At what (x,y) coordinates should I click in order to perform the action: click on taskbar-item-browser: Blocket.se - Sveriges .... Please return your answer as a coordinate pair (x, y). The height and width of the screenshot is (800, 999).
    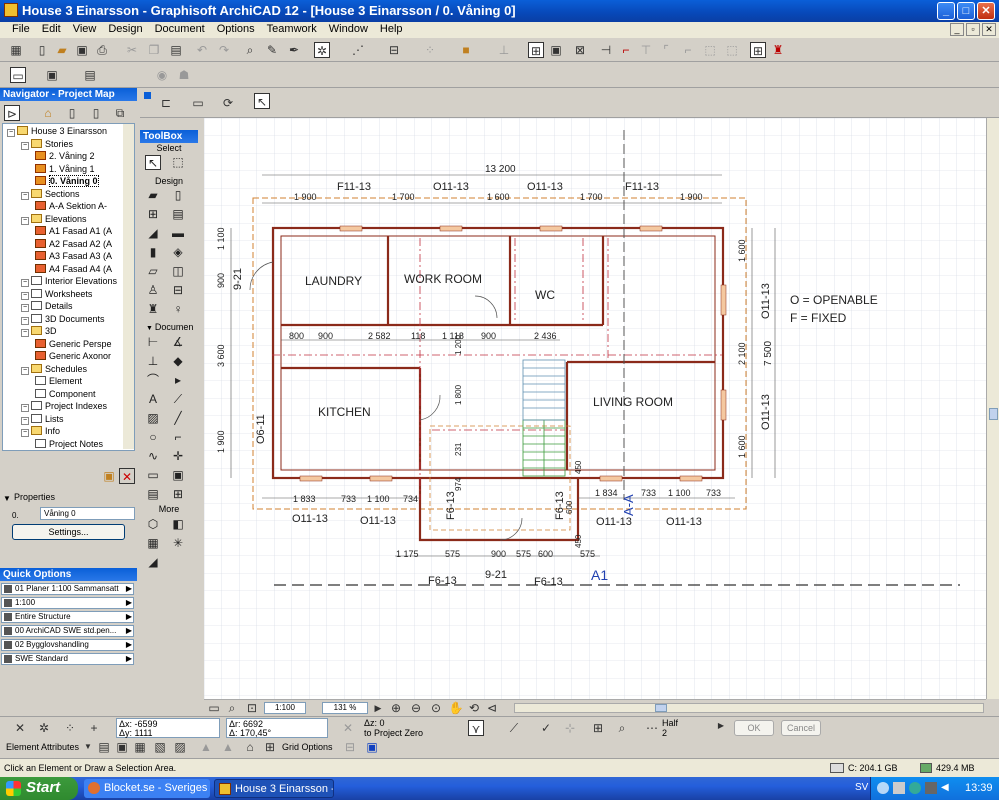
    Looking at the image, I should click on (147, 788).